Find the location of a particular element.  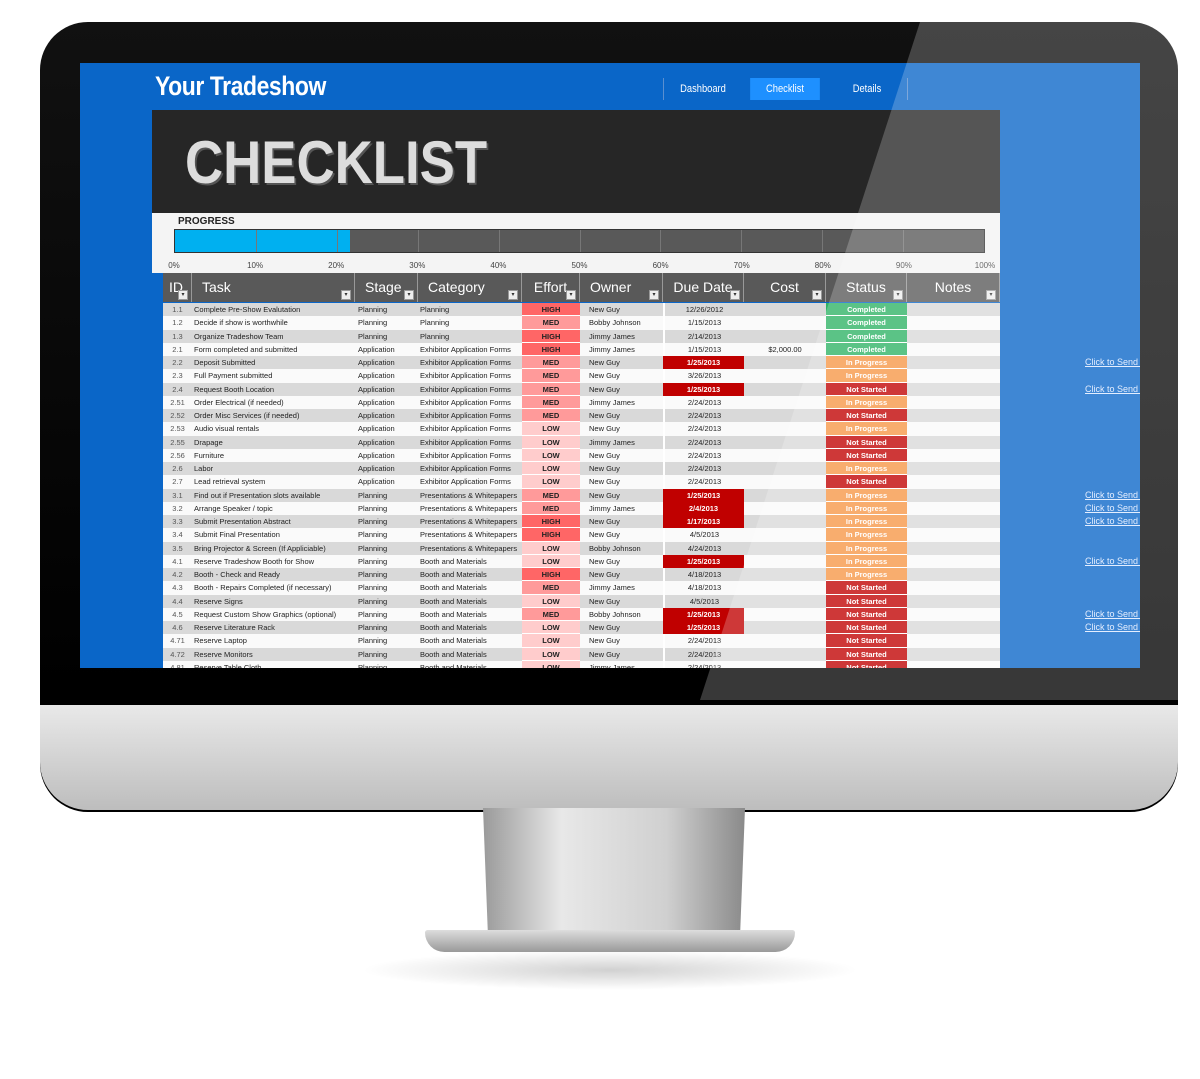

nav-details: Details is located at coordinates (867, 89).